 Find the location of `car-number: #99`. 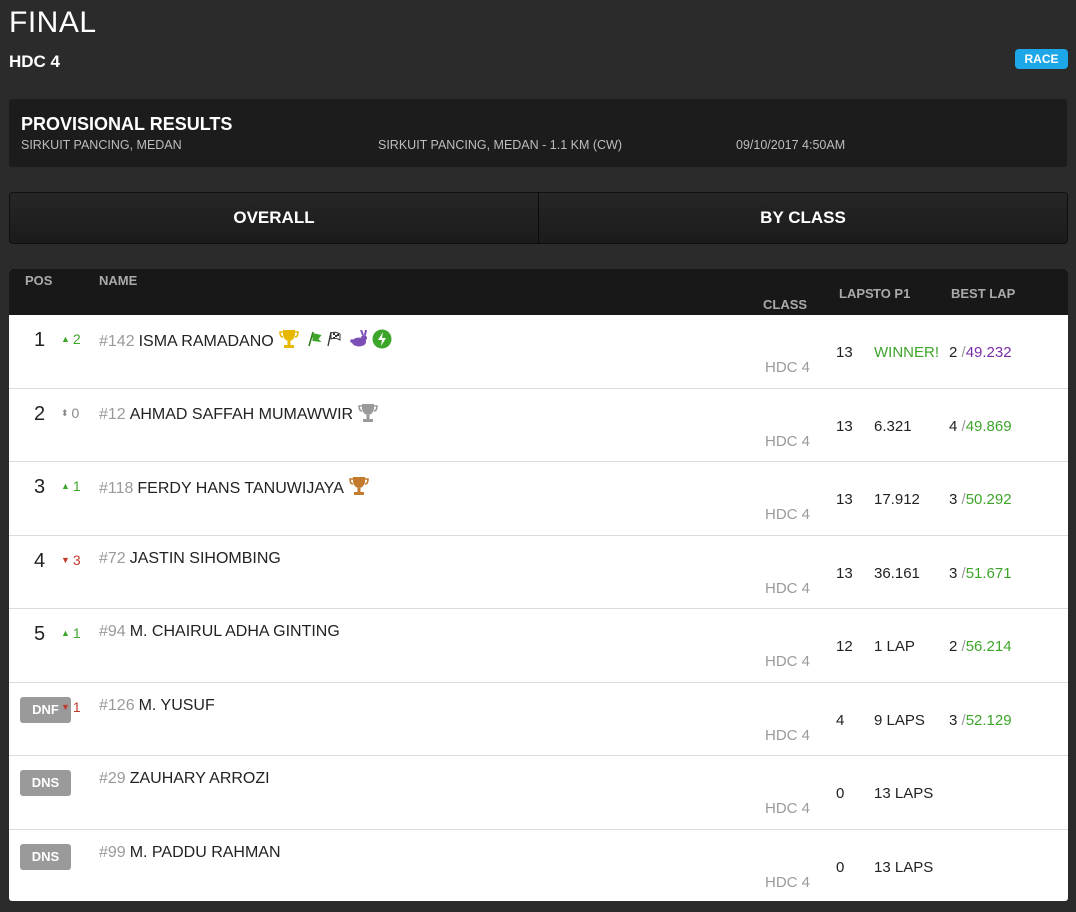

car-number: #99 is located at coordinates (112, 852).